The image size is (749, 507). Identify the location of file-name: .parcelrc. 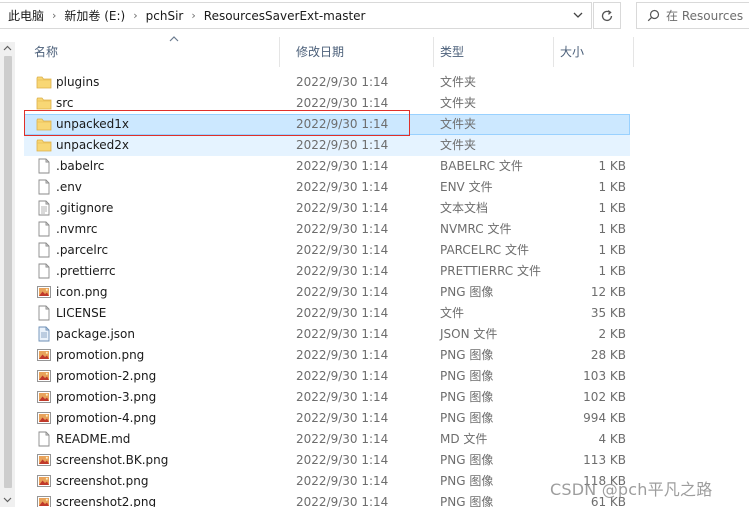
(82, 250).